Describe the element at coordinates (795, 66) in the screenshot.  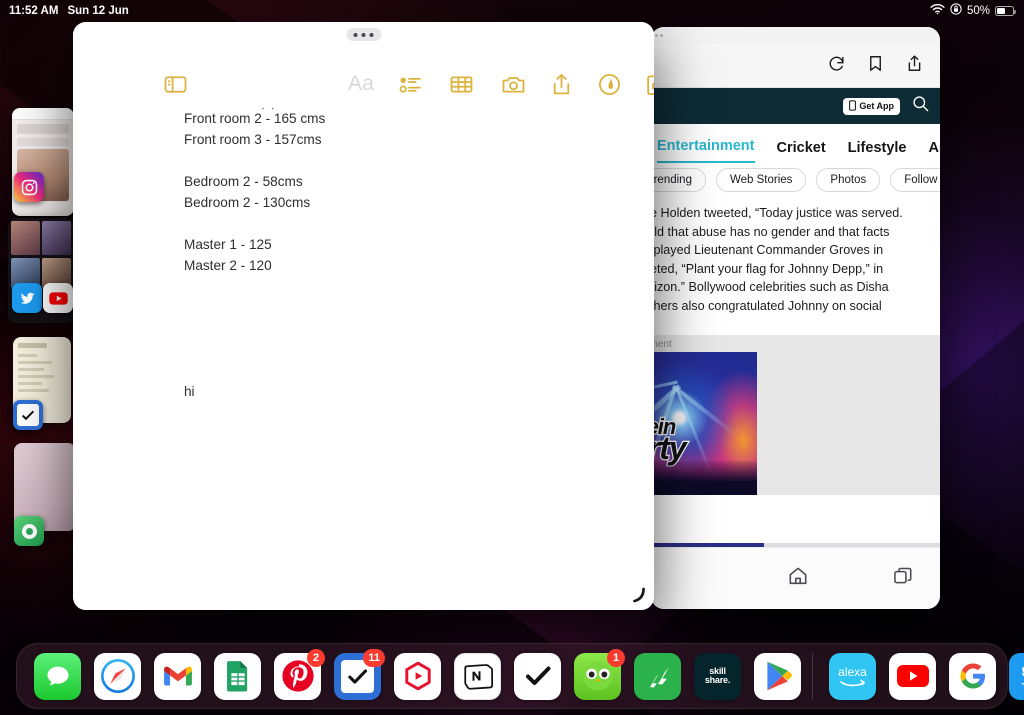
I see `safari-toolbar` at that location.